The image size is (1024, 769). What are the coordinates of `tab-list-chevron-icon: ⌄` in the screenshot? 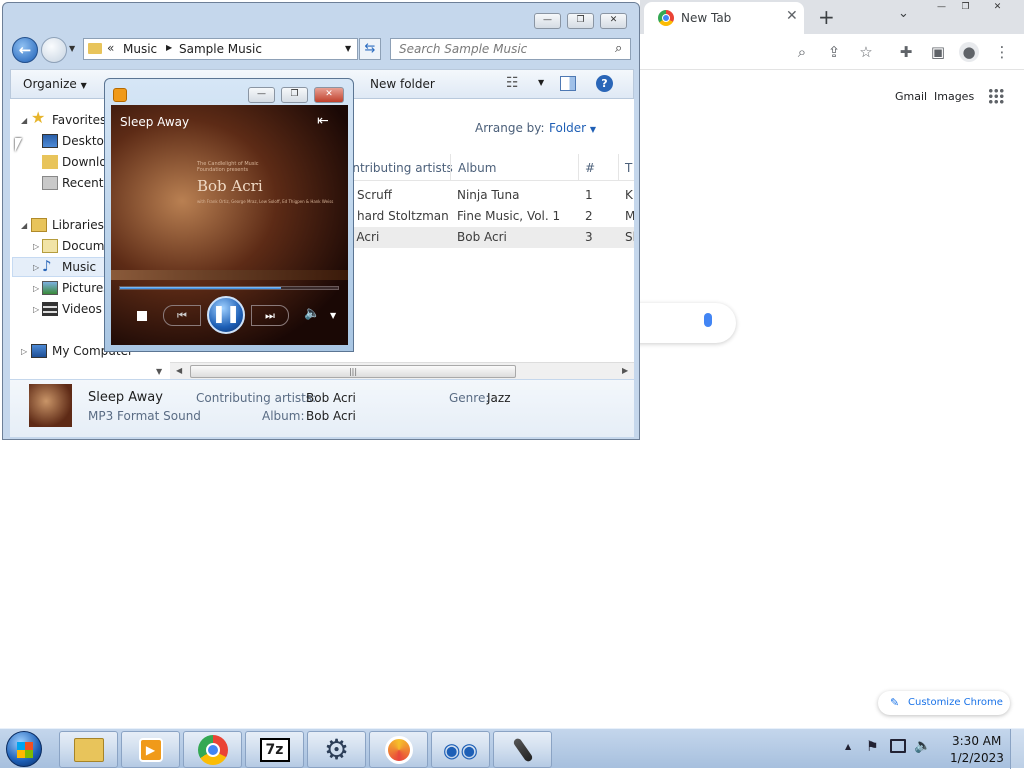 It's located at (903, 13).